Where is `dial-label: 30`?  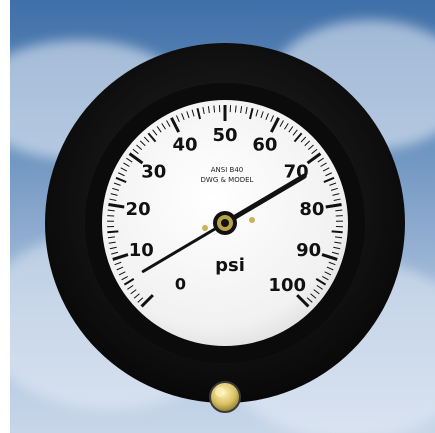 dial-label: 30 is located at coordinates (153, 171).